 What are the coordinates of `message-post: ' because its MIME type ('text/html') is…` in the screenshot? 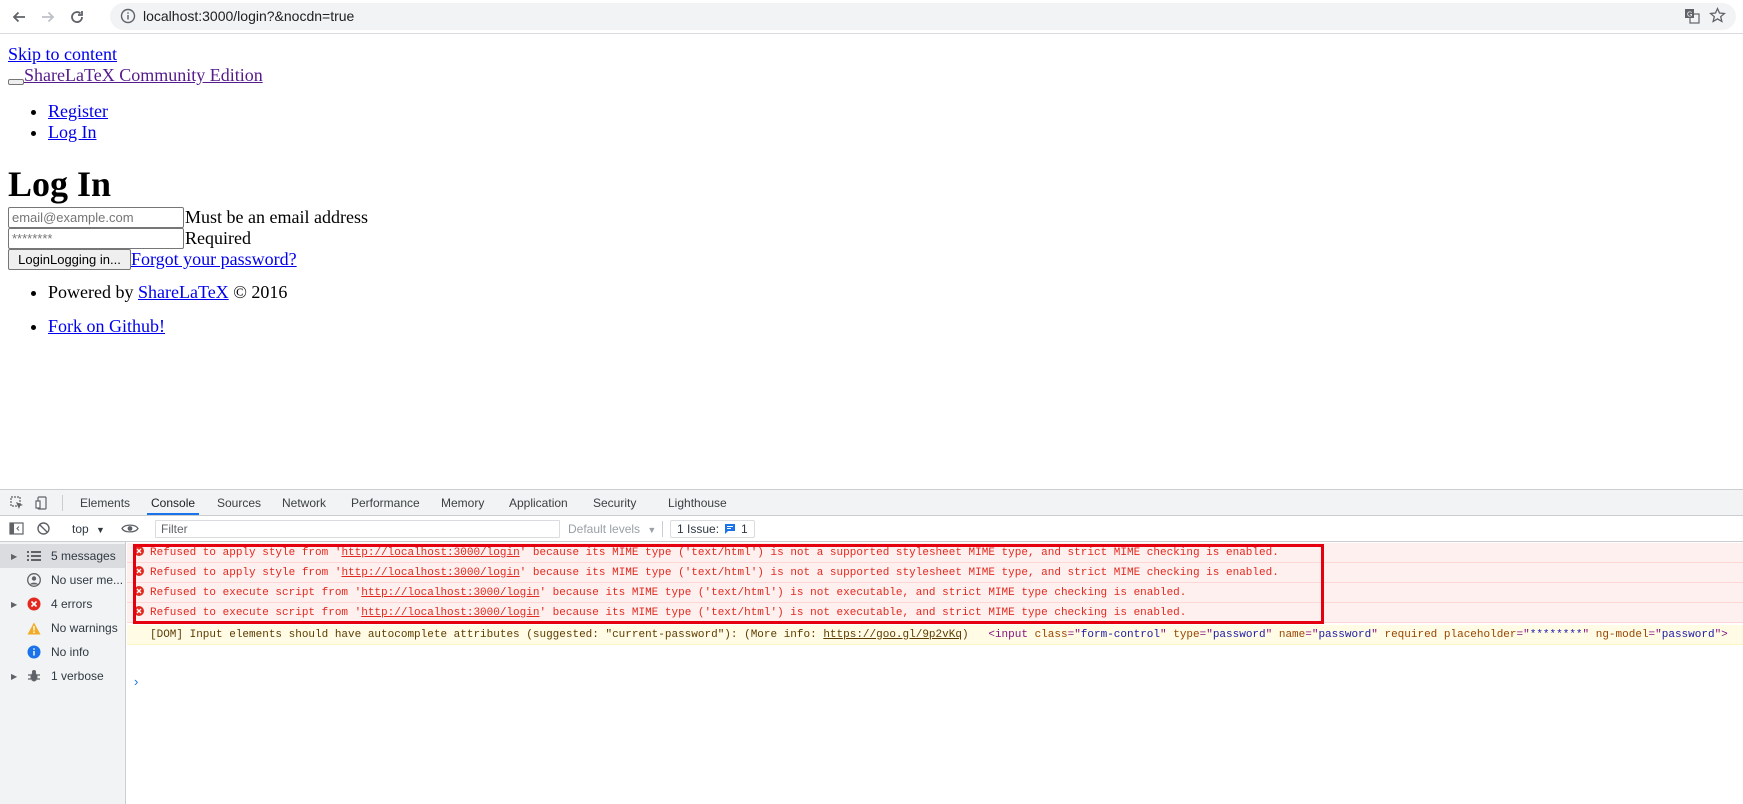 It's located at (899, 552).